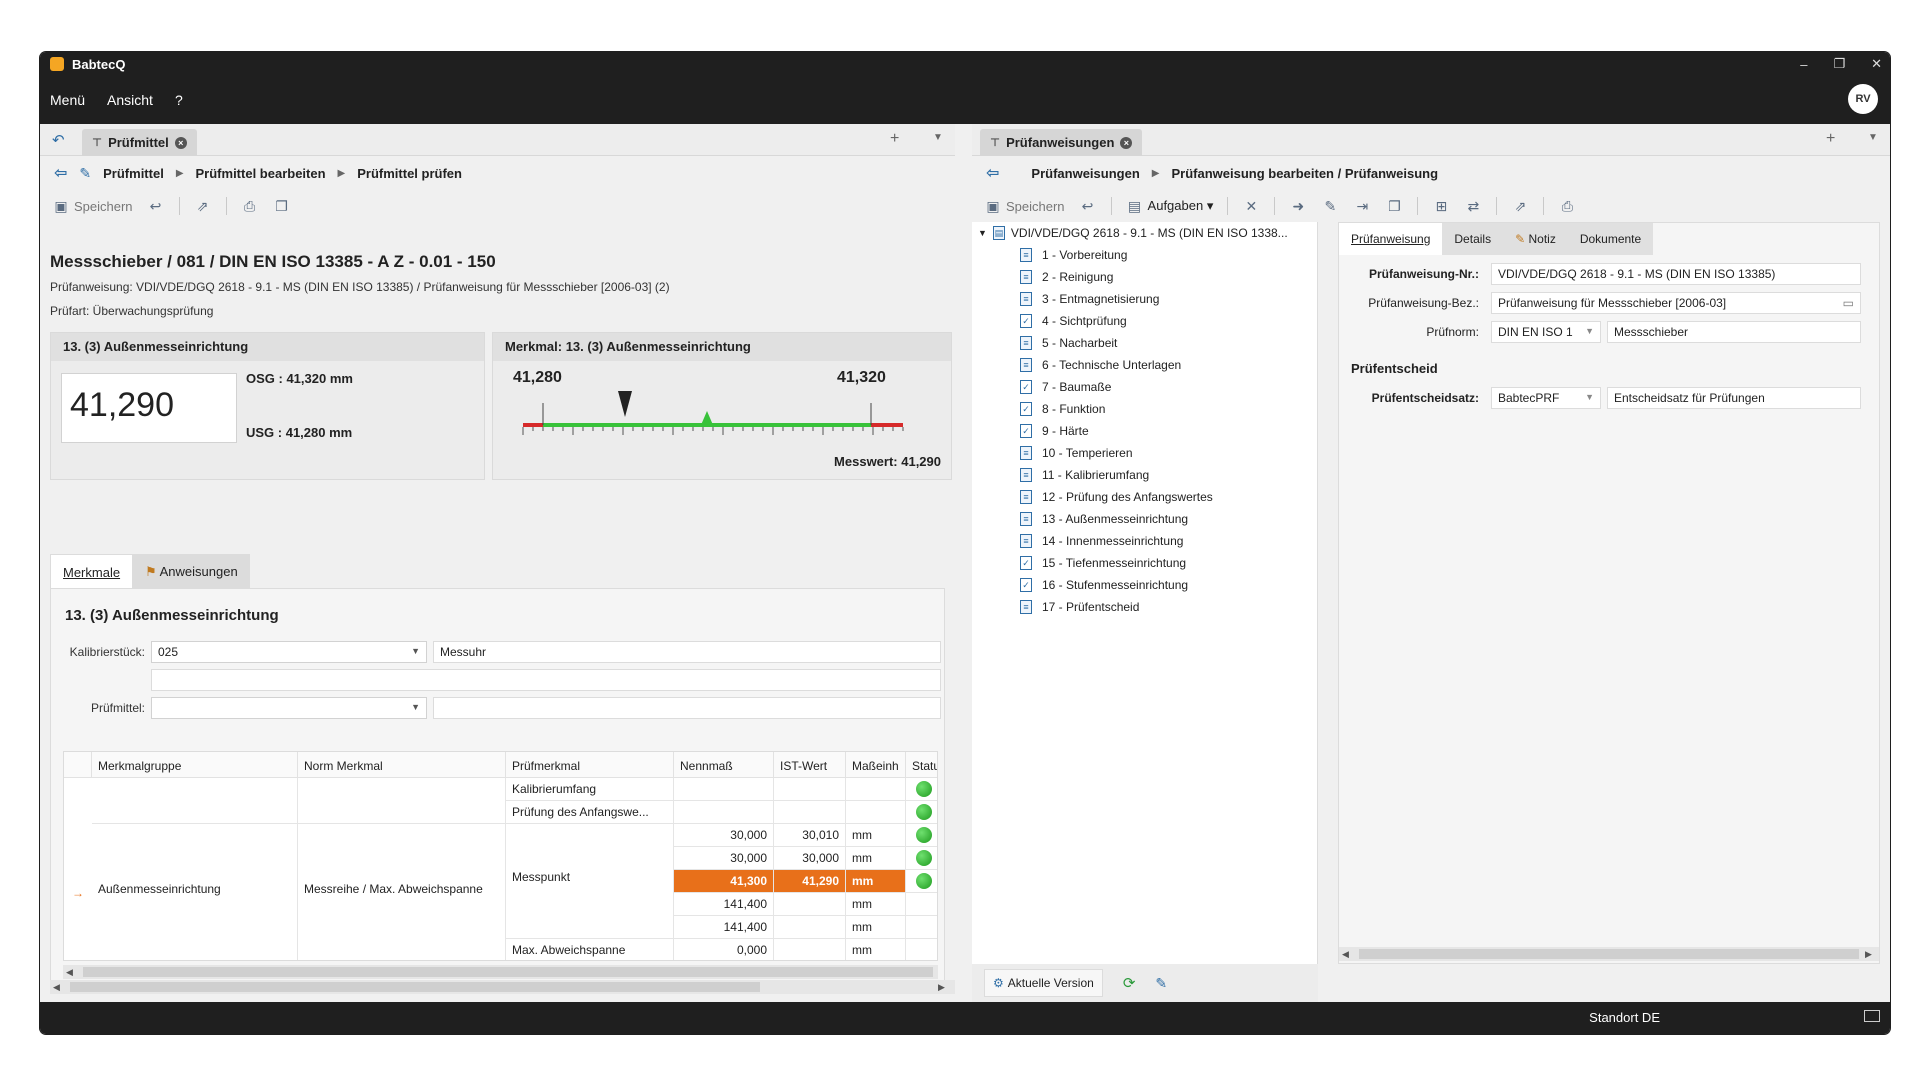 The height and width of the screenshot is (1080, 1920). I want to click on measured-value-input: 41,290, so click(149, 408).